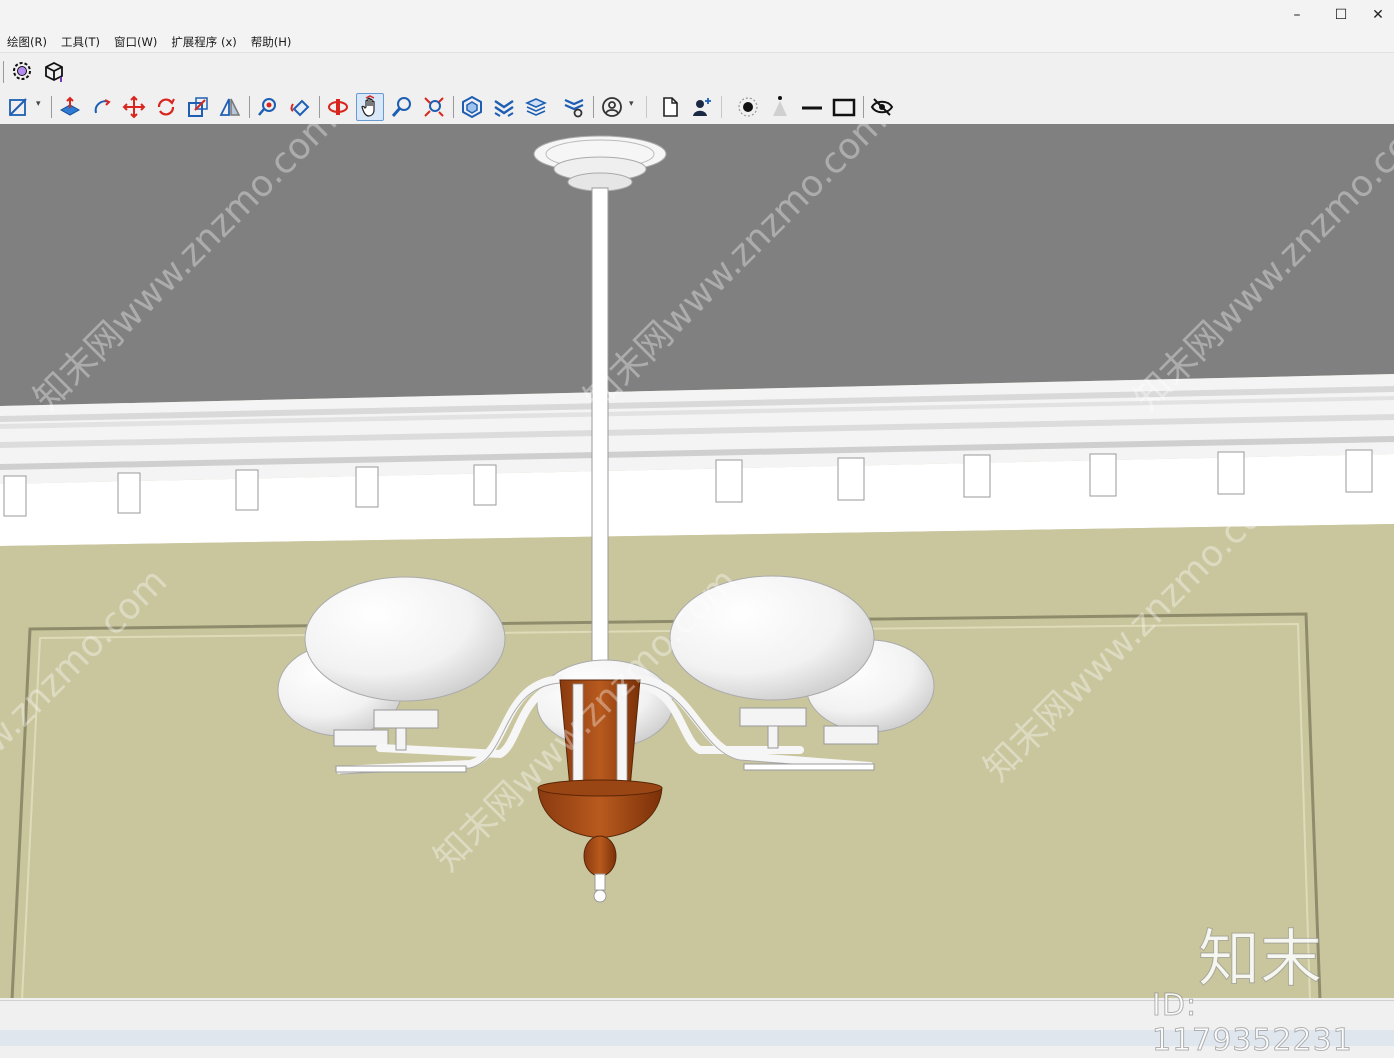 The width and height of the screenshot is (1394, 1058). I want to click on close-icon: ✕, so click(1378, 15).